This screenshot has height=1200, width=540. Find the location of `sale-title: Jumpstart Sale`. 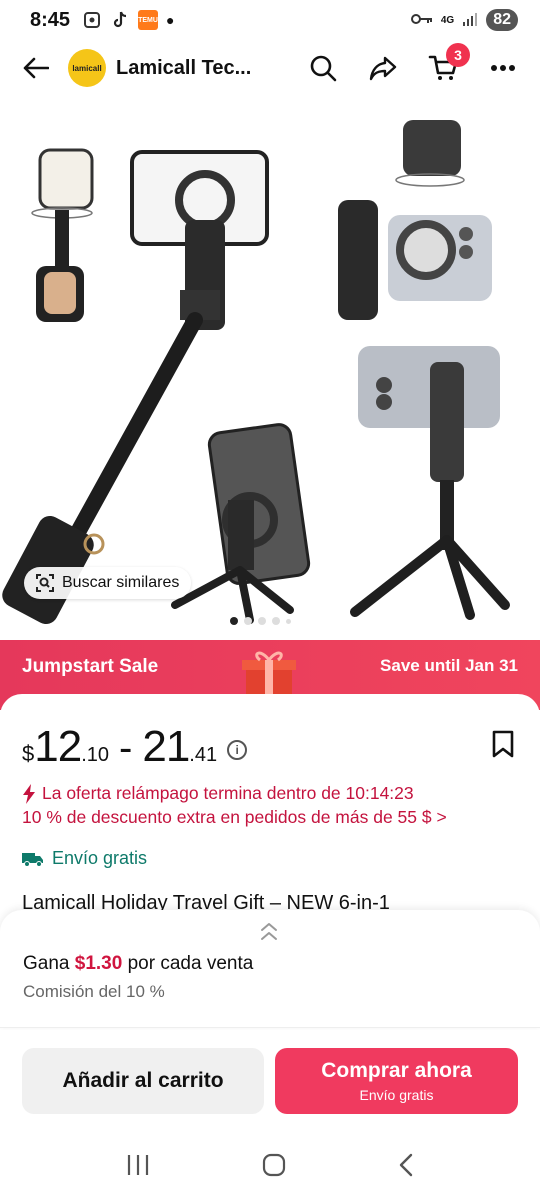

sale-title: Jumpstart Sale is located at coordinates (90, 666).